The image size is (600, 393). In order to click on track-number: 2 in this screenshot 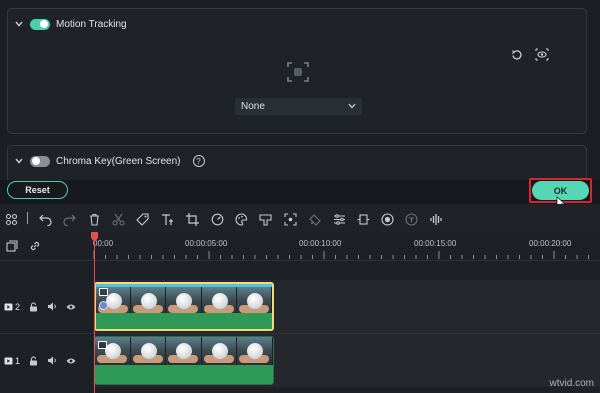, I will do `click(18, 306)`.